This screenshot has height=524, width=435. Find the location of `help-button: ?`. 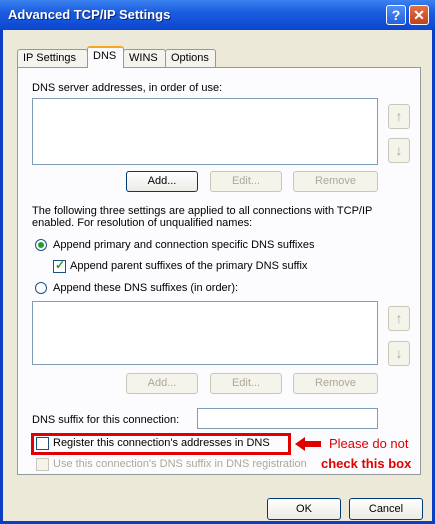

help-button: ? is located at coordinates (396, 15).